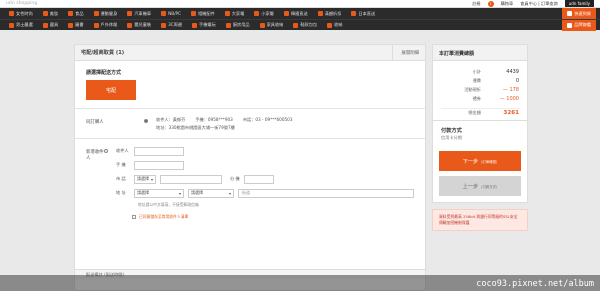  I want to click on nav-item-0: 男士嚴選, so click(21, 25).